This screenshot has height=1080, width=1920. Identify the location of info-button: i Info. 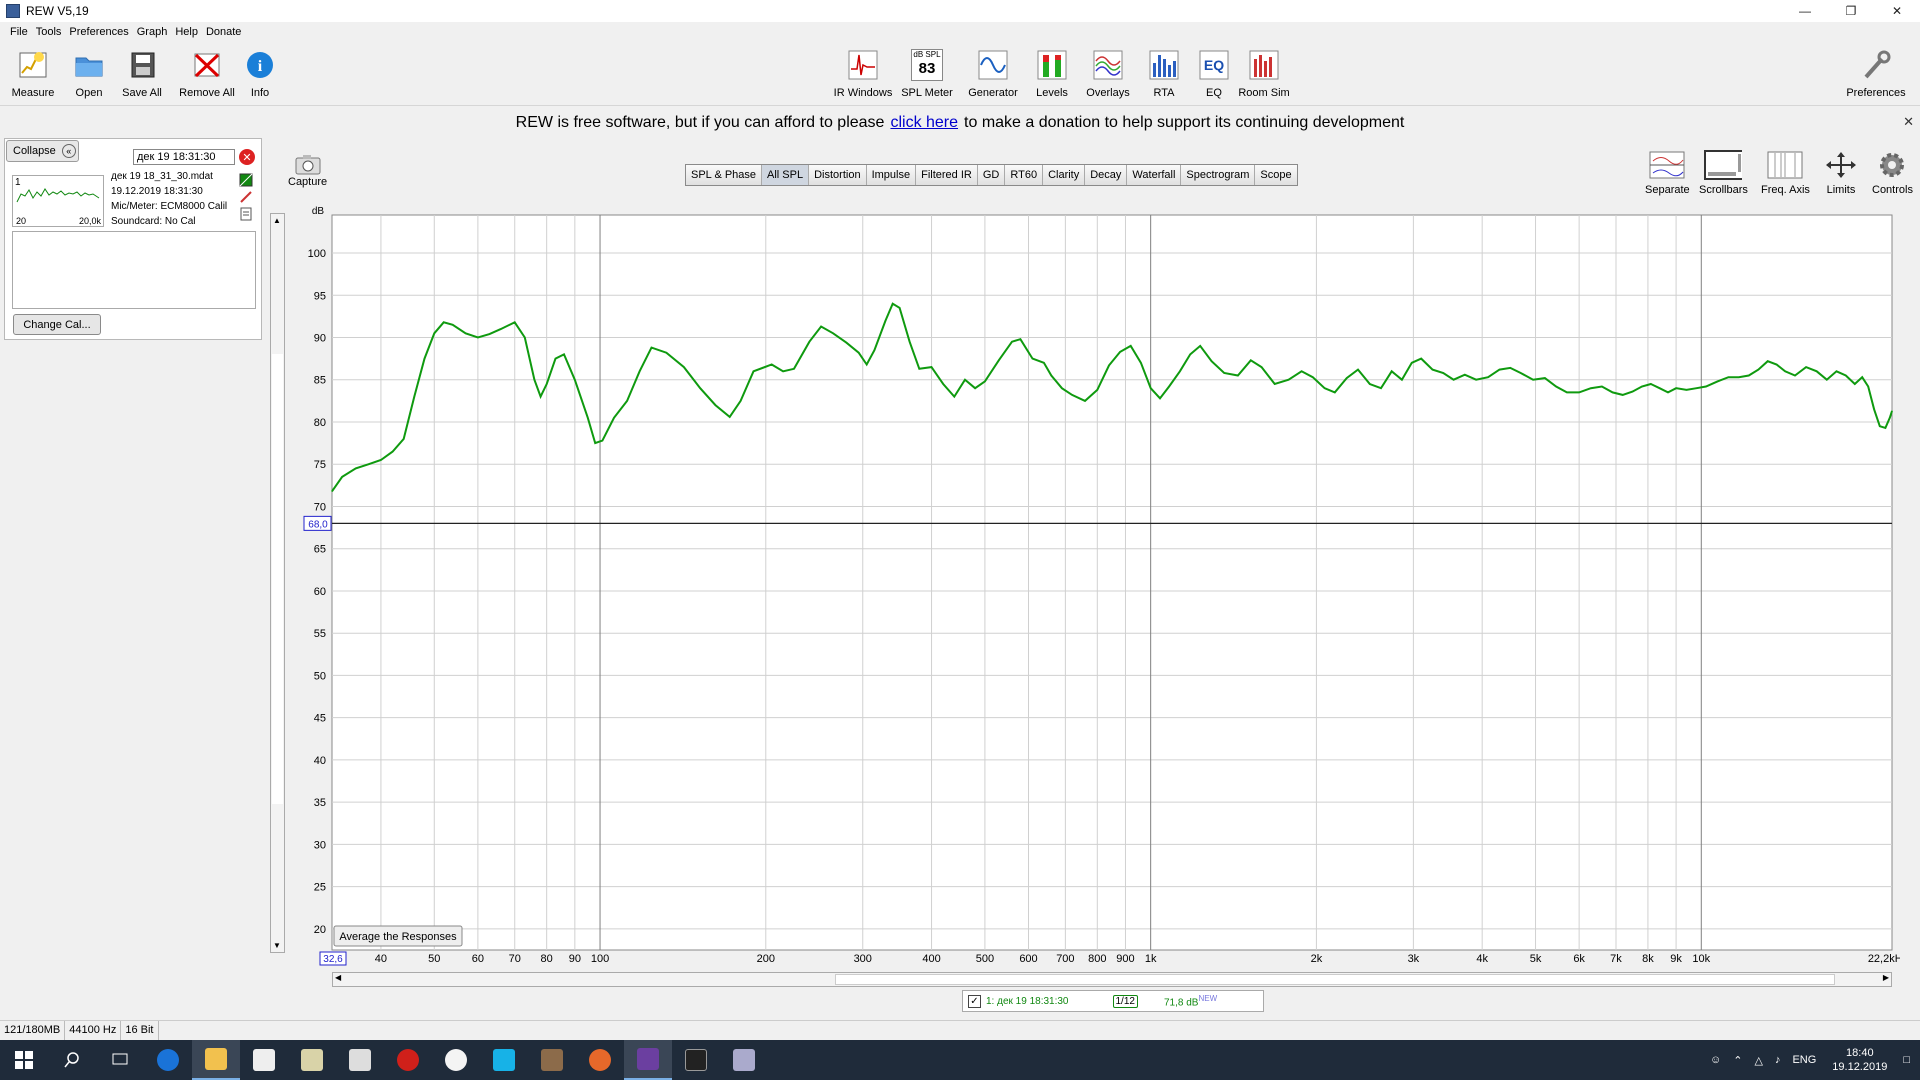
(260, 73).